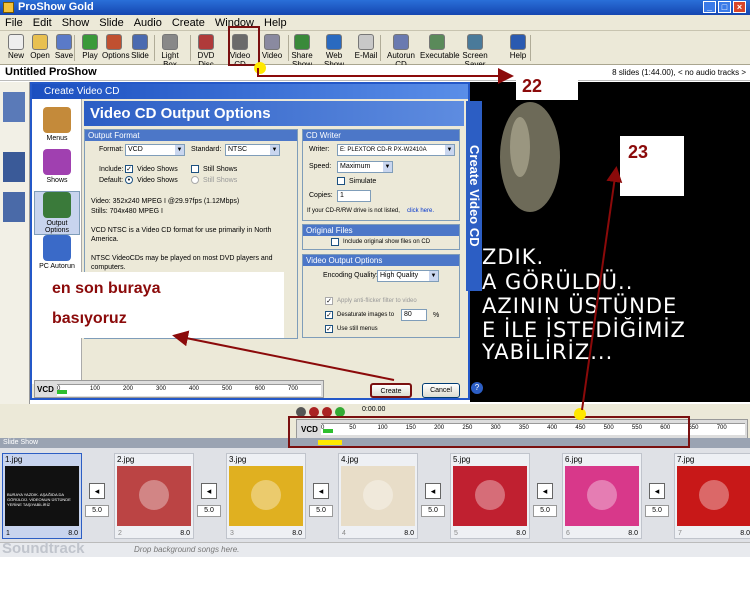  What do you see at coordinates (365, 167) in the screenshot?
I see `speed-select: Maximum ▼` at bounding box center [365, 167].